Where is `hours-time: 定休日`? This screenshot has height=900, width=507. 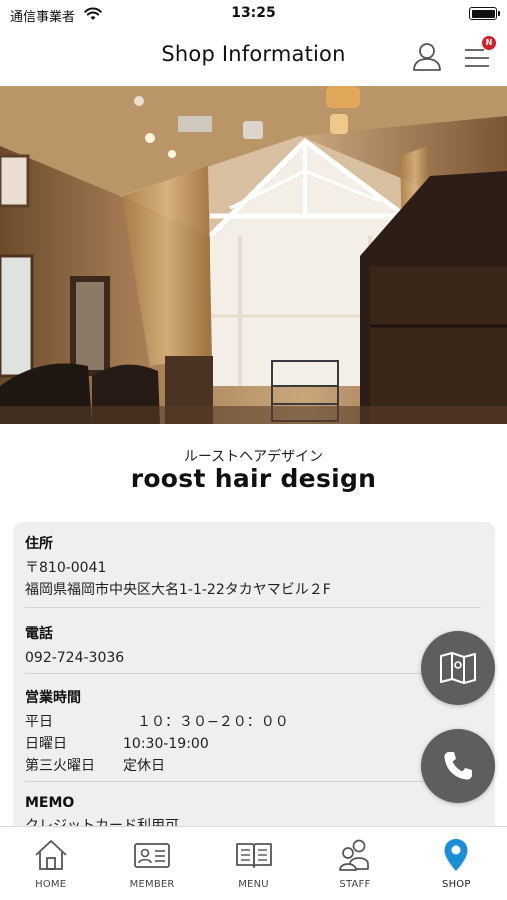
hours-time: 定休日 is located at coordinates (144, 766).